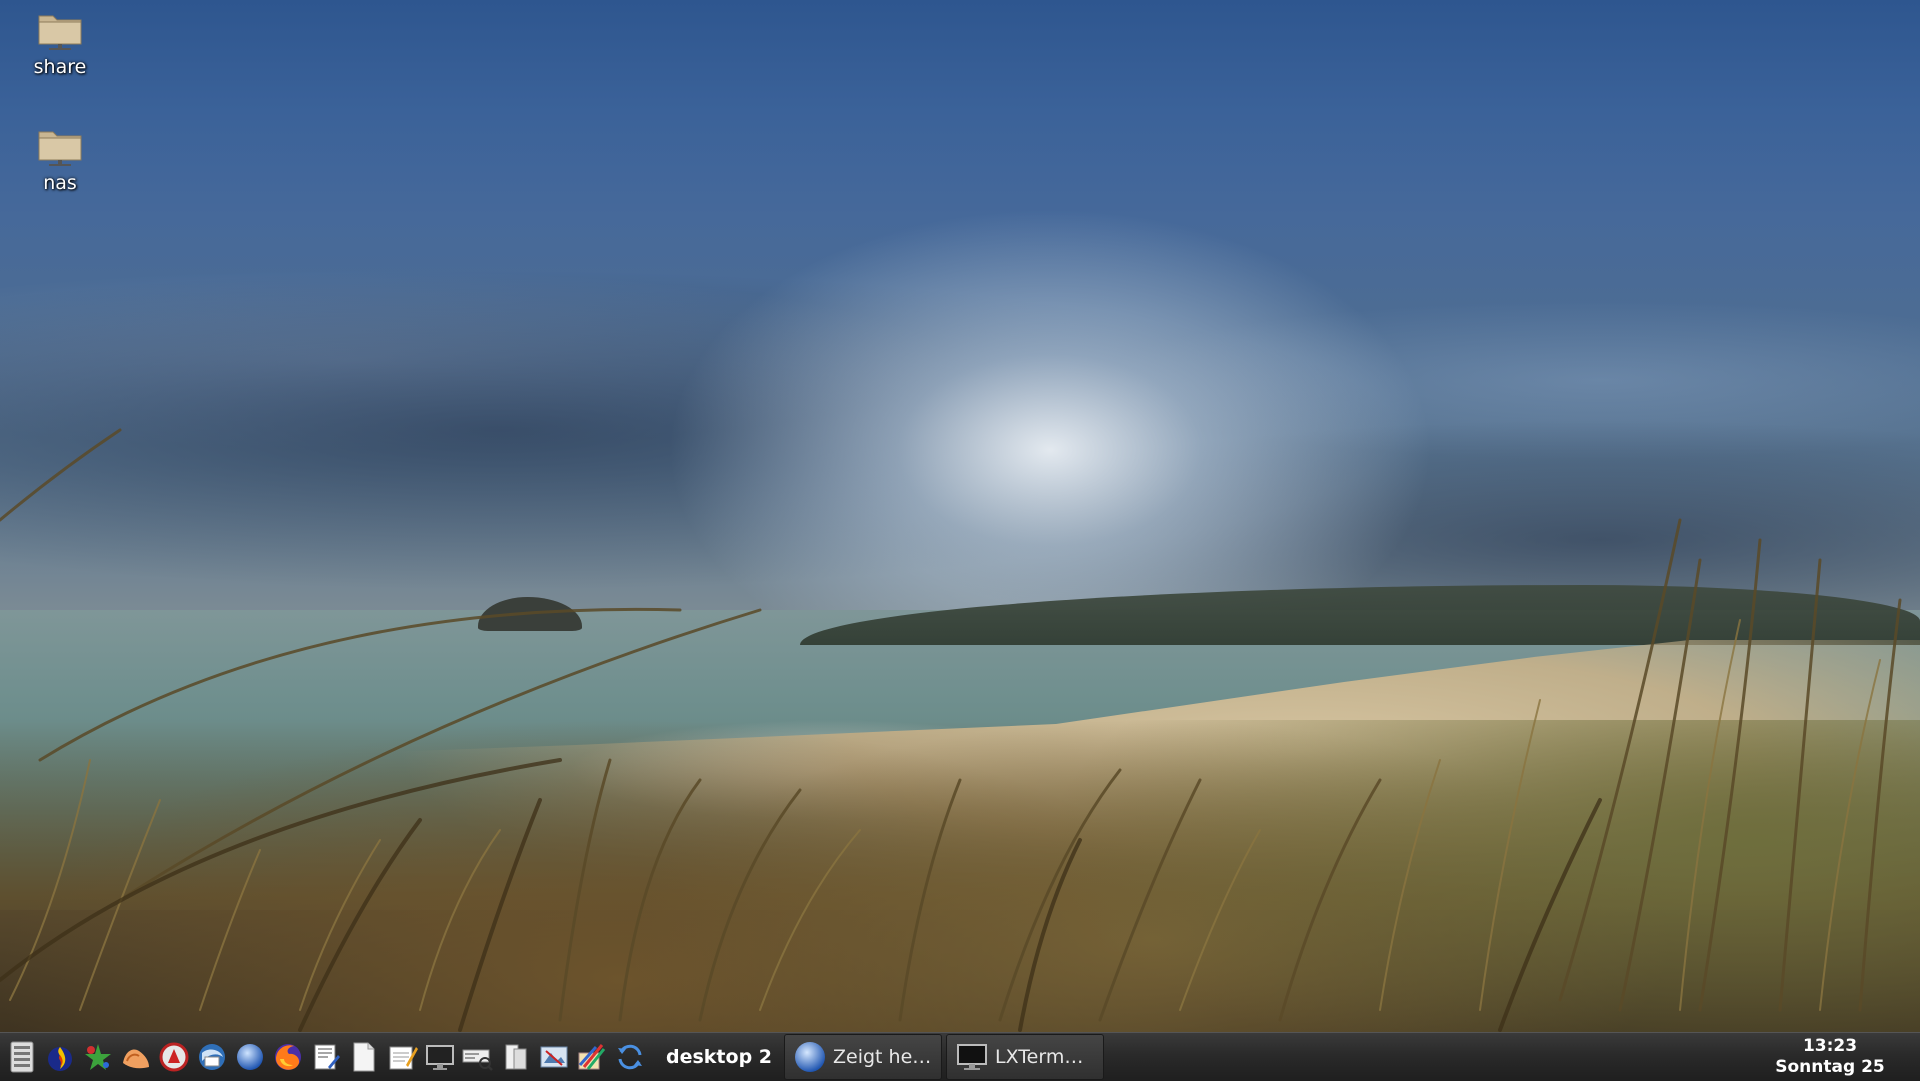 This screenshot has height=1081, width=1920. I want to click on launcher-search-tool, so click(478, 1057).